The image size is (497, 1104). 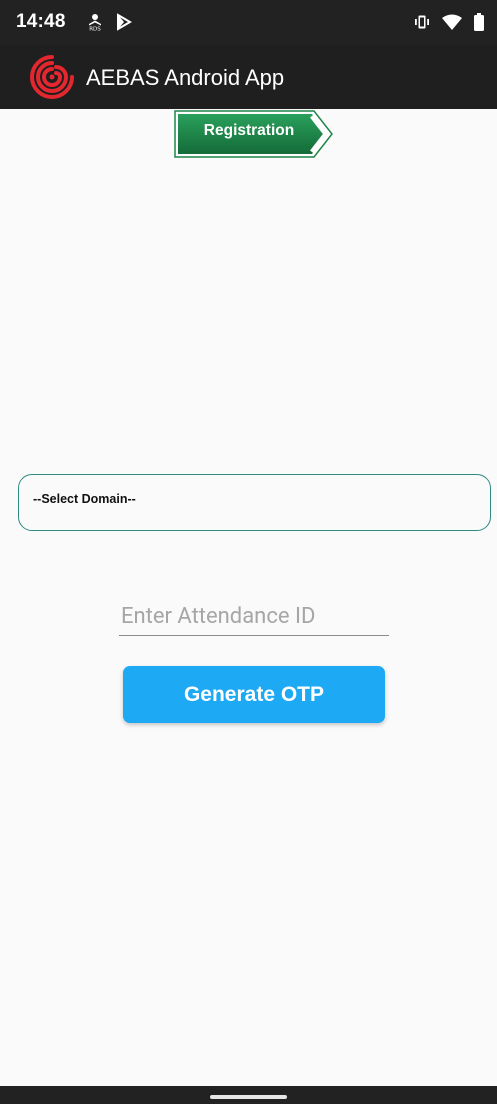 What do you see at coordinates (254, 694) in the screenshot?
I see `generate-otp-button: Generate OTP` at bounding box center [254, 694].